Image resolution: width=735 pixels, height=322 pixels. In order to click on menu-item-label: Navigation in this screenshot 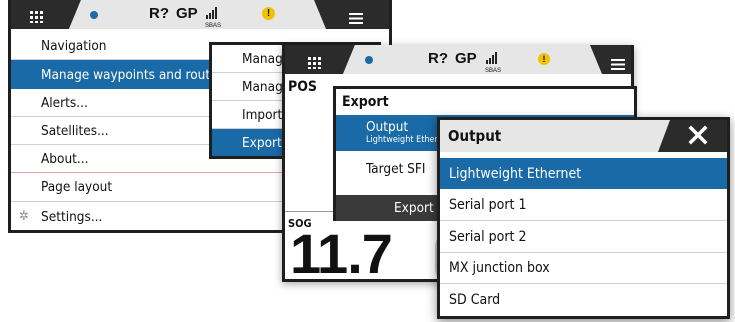, I will do `click(74, 45)`.